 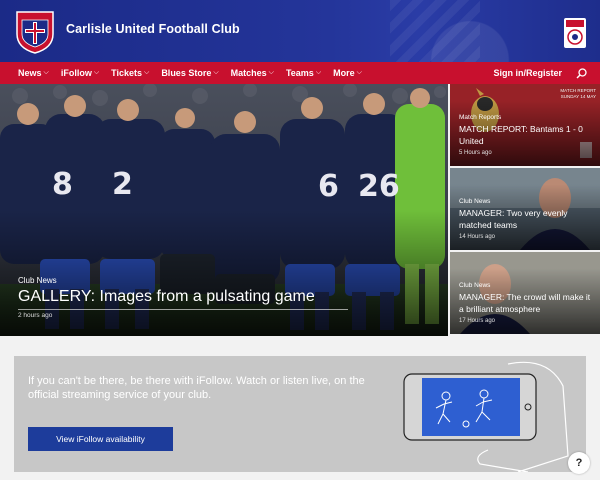 What do you see at coordinates (486, 416) in the screenshot?
I see `phone-streaming-illustration` at bounding box center [486, 416].